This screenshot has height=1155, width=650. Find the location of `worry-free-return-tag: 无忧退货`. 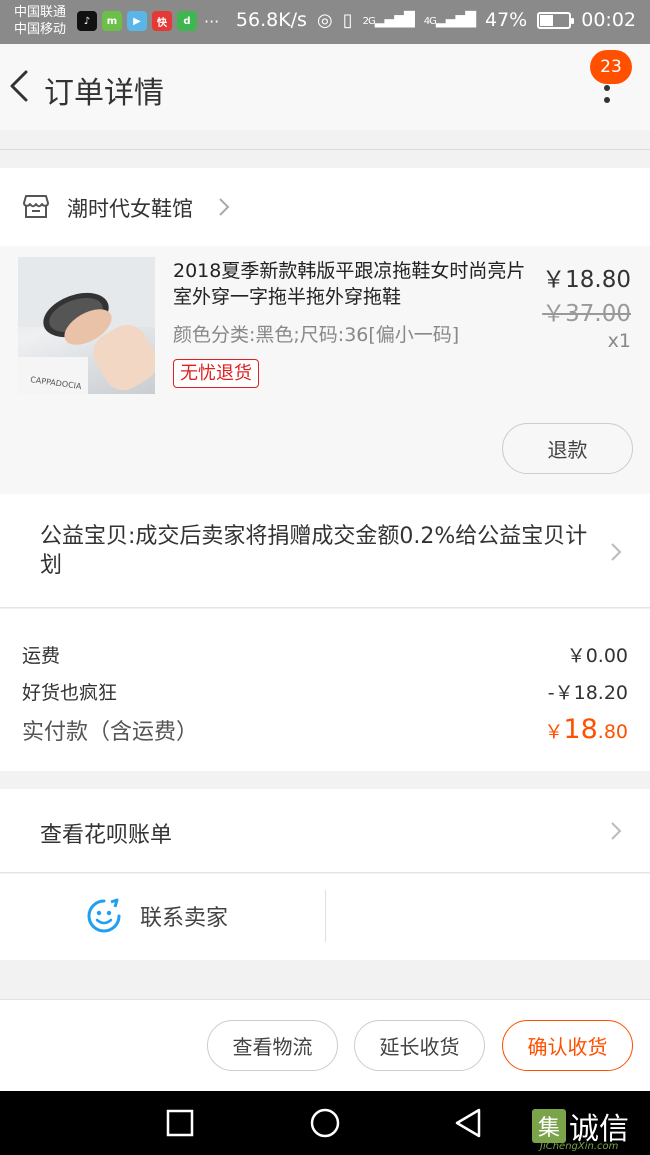

worry-free-return-tag: 无忧退货 is located at coordinates (216, 373).